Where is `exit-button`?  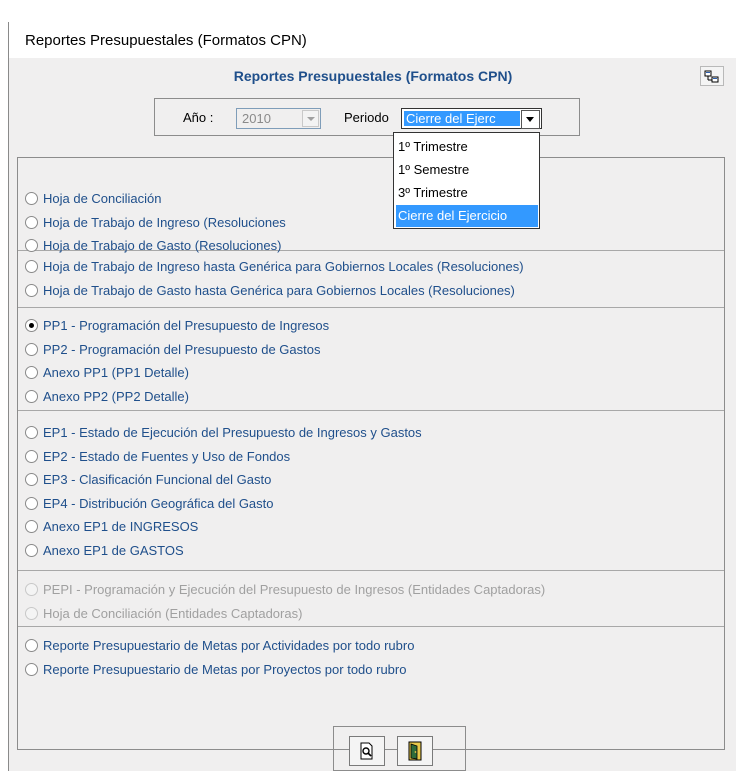 exit-button is located at coordinates (415, 751).